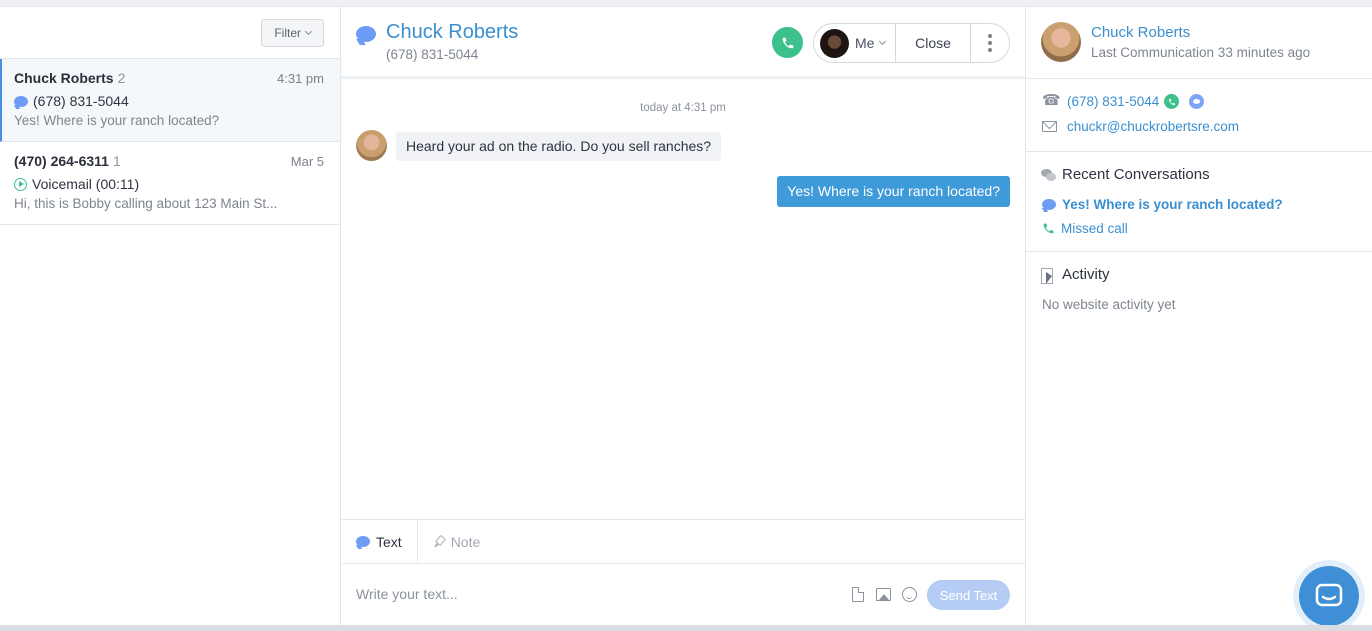  Describe the element at coordinates (909, 594) in the screenshot. I see `emoji-icon` at that location.